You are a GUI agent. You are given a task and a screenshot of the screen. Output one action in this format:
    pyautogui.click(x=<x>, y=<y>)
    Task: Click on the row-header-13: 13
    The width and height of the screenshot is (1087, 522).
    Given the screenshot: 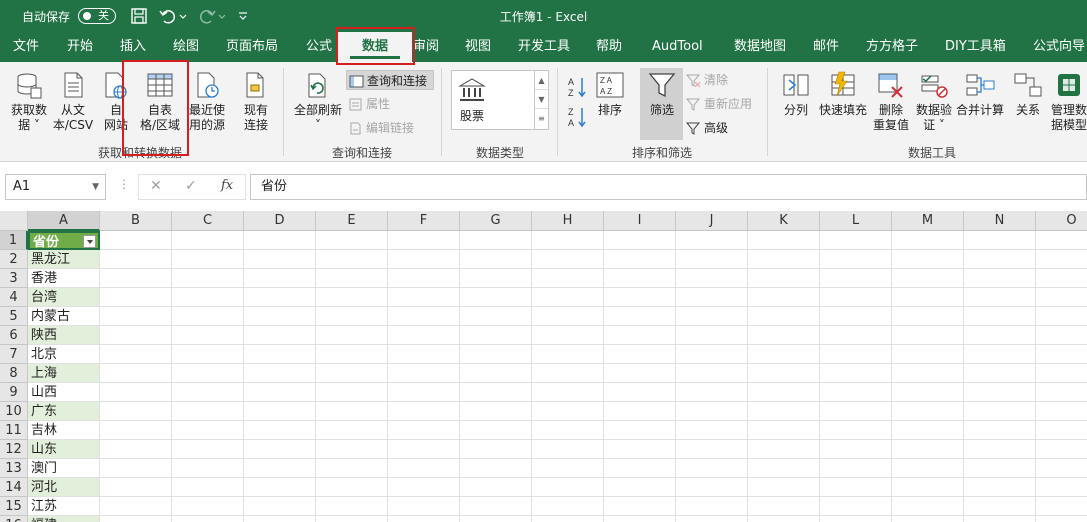 What is the action you would take?
    pyautogui.click(x=14, y=468)
    